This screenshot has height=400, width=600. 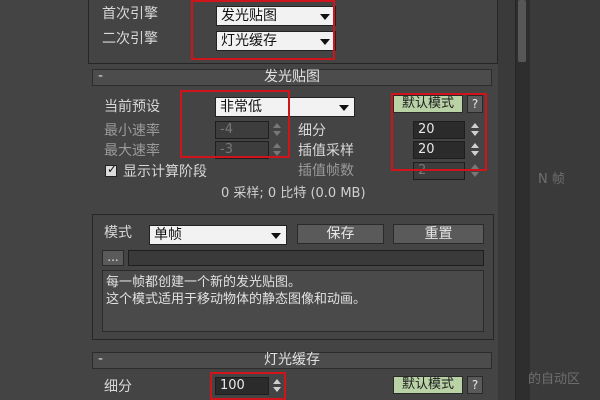 What do you see at coordinates (118, 233) in the screenshot?
I see `mode-label: 模式` at bounding box center [118, 233].